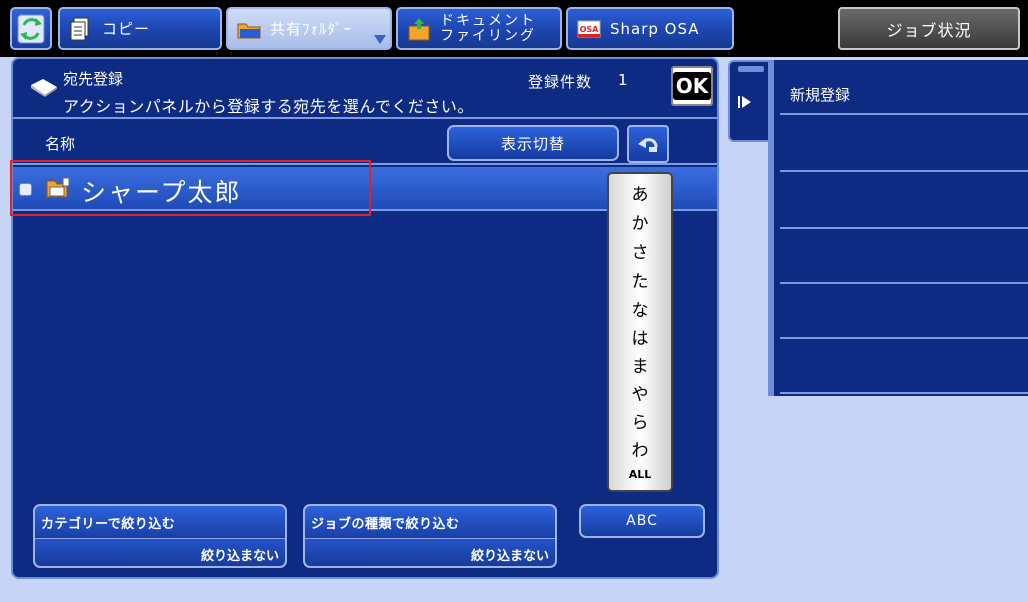 The image size is (1028, 602). I want to click on undo-arrow-icon, so click(648, 145).